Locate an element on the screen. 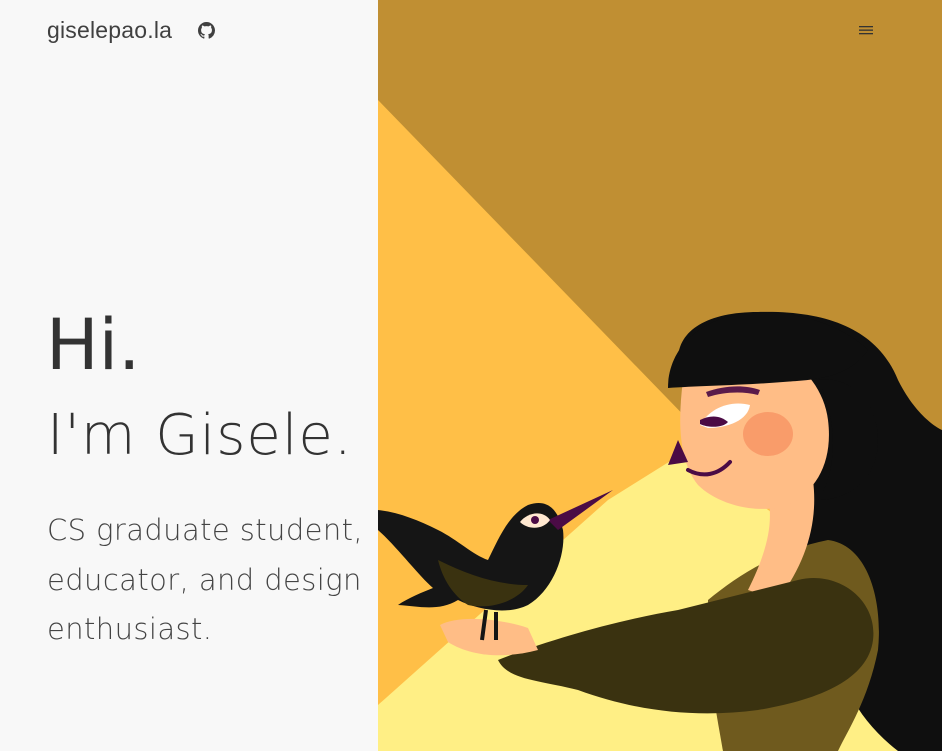 This screenshot has width=942, height=751. hero-intro: I'm Gisele. is located at coordinates (200, 435).